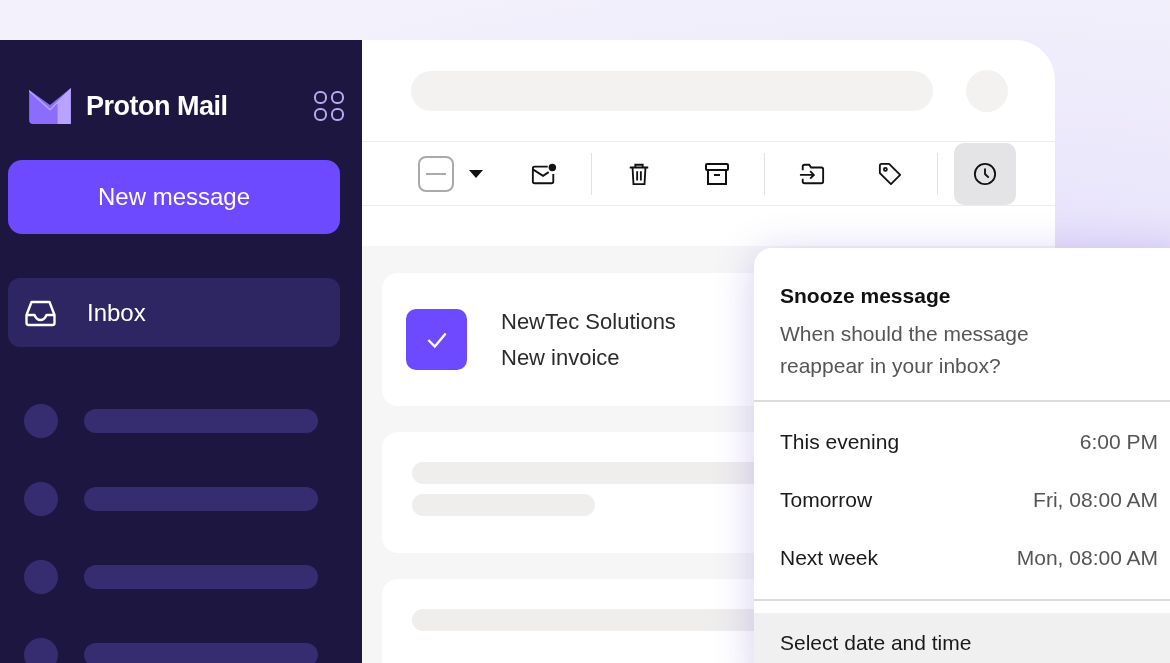  What do you see at coordinates (905, 350) in the screenshot?
I see `popover-description: When should the message reappear in your inbox?` at bounding box center [905, 350].